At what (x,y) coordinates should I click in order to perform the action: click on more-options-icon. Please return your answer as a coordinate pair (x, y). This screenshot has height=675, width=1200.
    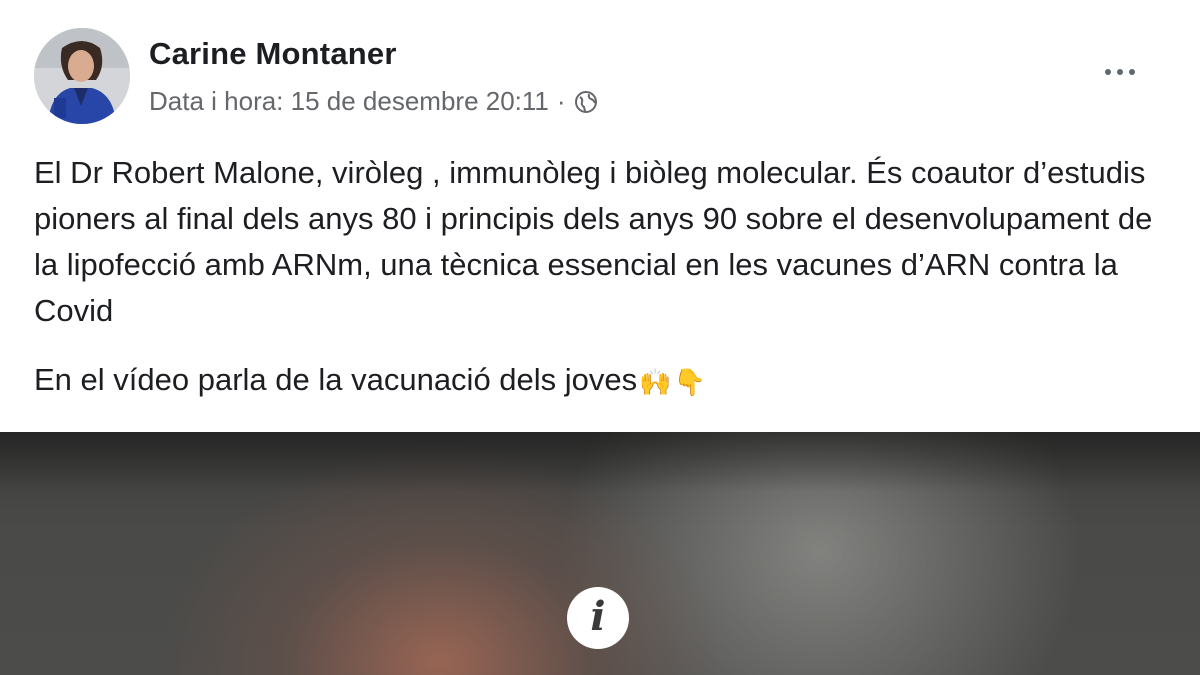
    Looking at the image, I should click on (1120, 72).